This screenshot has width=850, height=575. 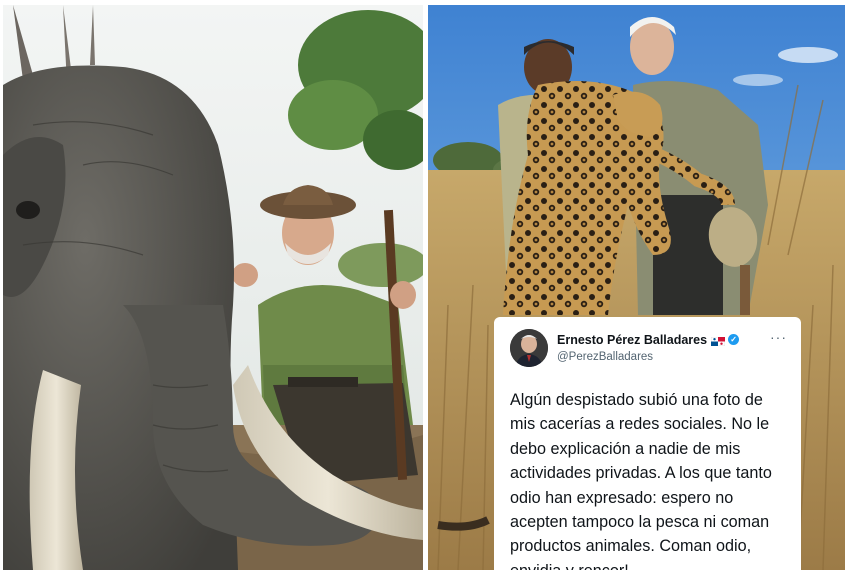 I want to click on panama-flag-icon, so click(x=718, y=341).